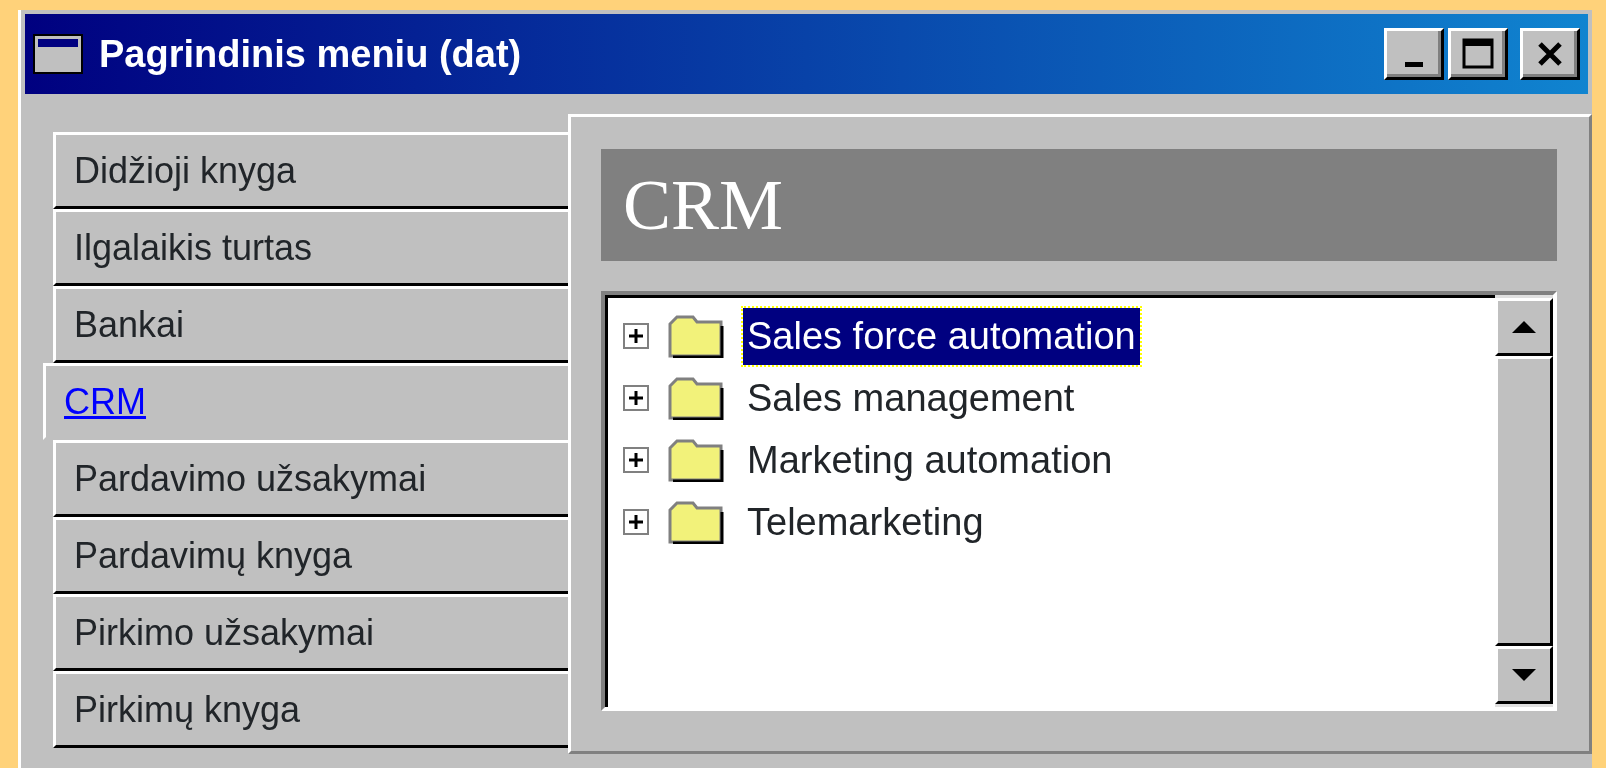 This screenshot has height=768, width=1606. I want to click on maximize-button, so click(1478, 54).